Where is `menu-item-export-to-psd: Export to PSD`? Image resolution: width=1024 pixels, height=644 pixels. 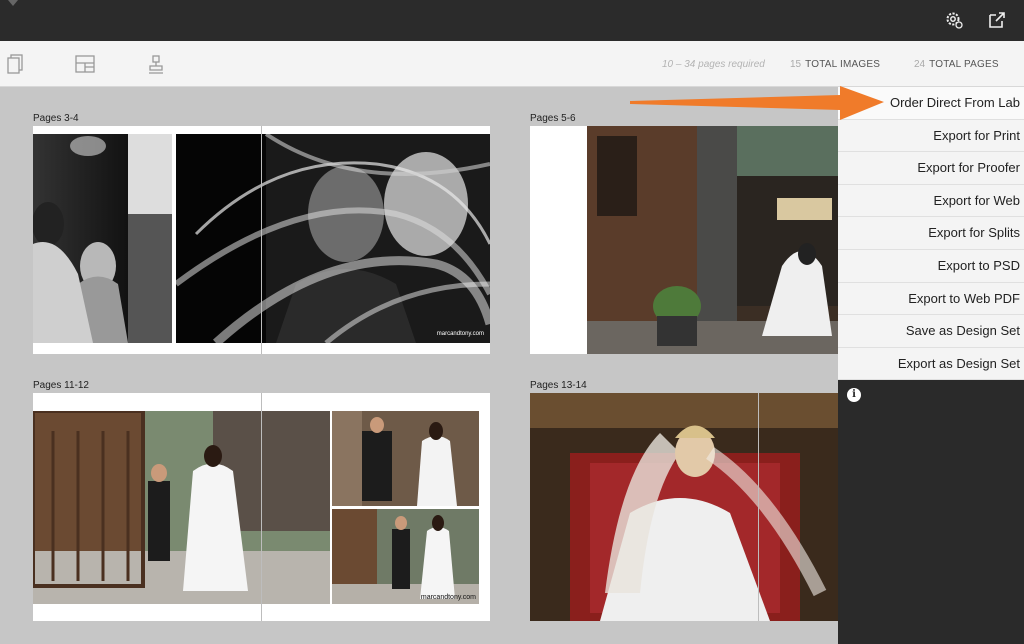 menu-item-export-to-psd: Export to PSD is located at coordinates (931, 266).